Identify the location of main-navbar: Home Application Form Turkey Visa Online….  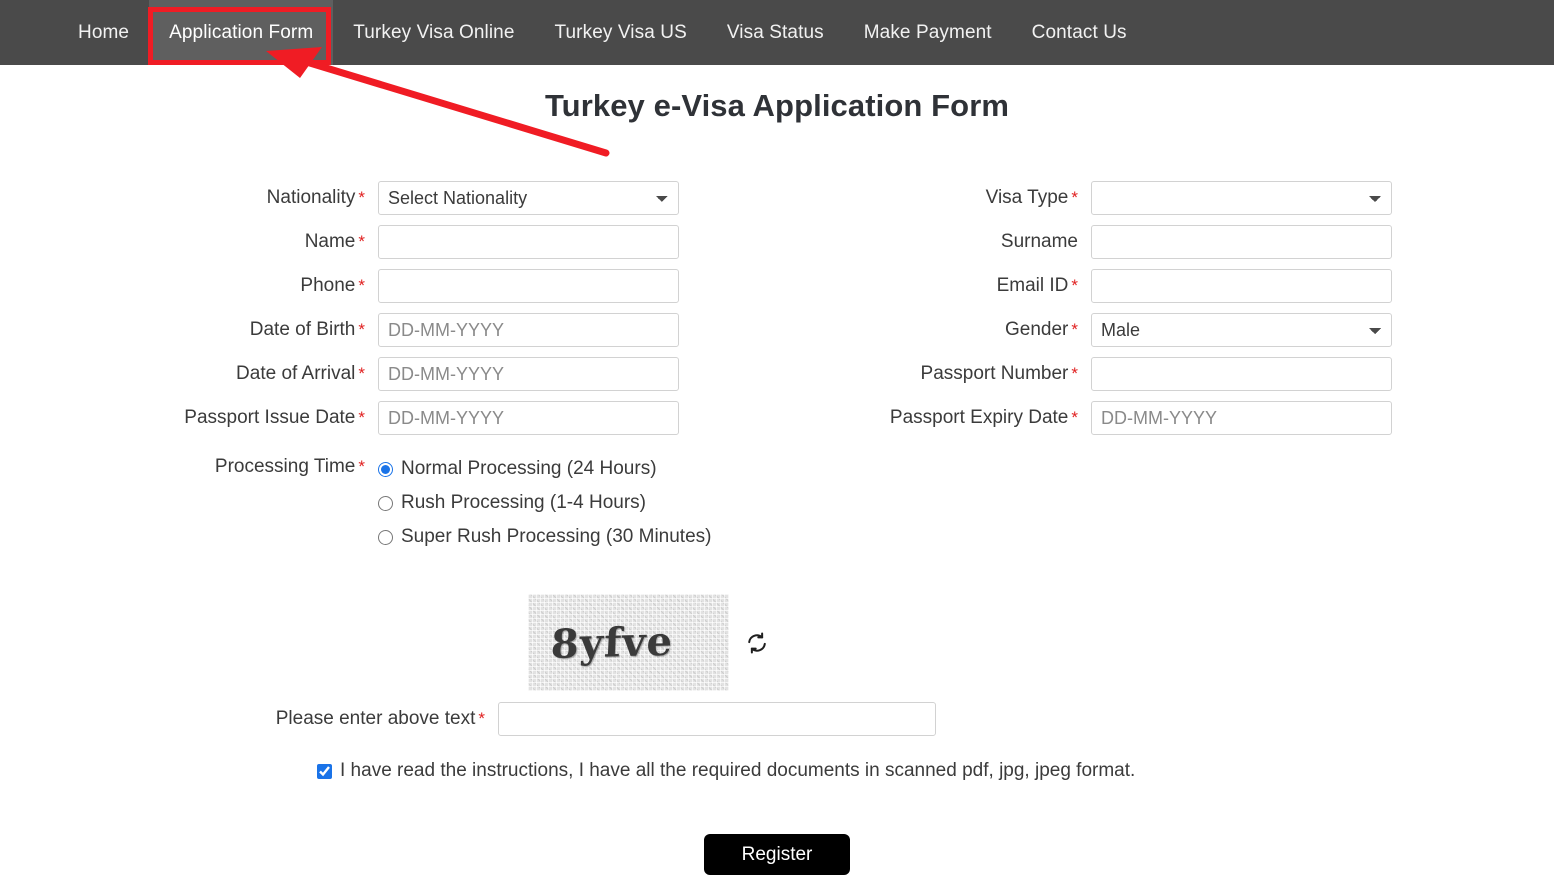
(777, 32).